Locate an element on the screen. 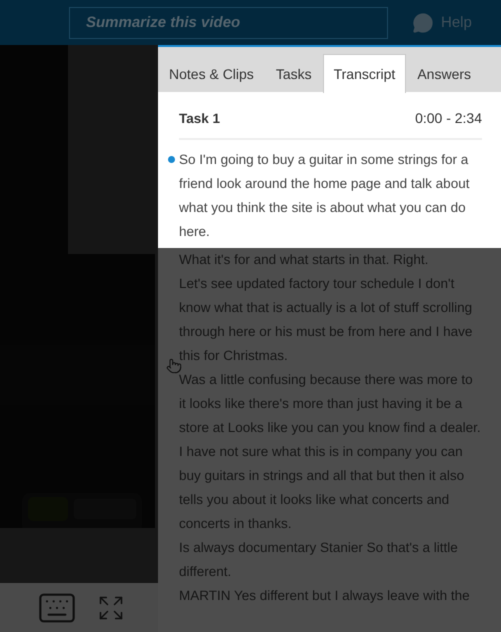  tab: Tasks is located at coordinates (293, 73).